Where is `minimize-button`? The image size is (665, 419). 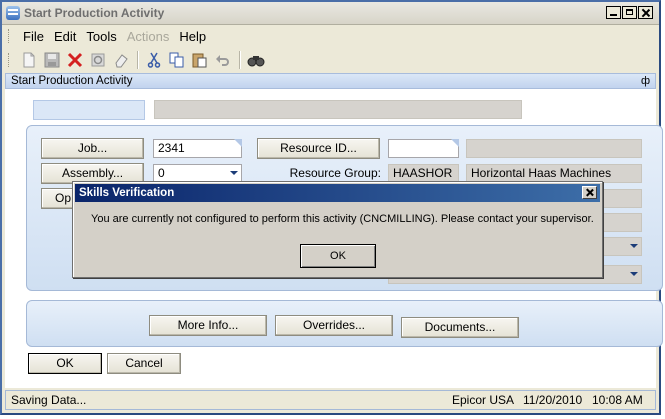 minimize-button is located at coordinates (613, 12).